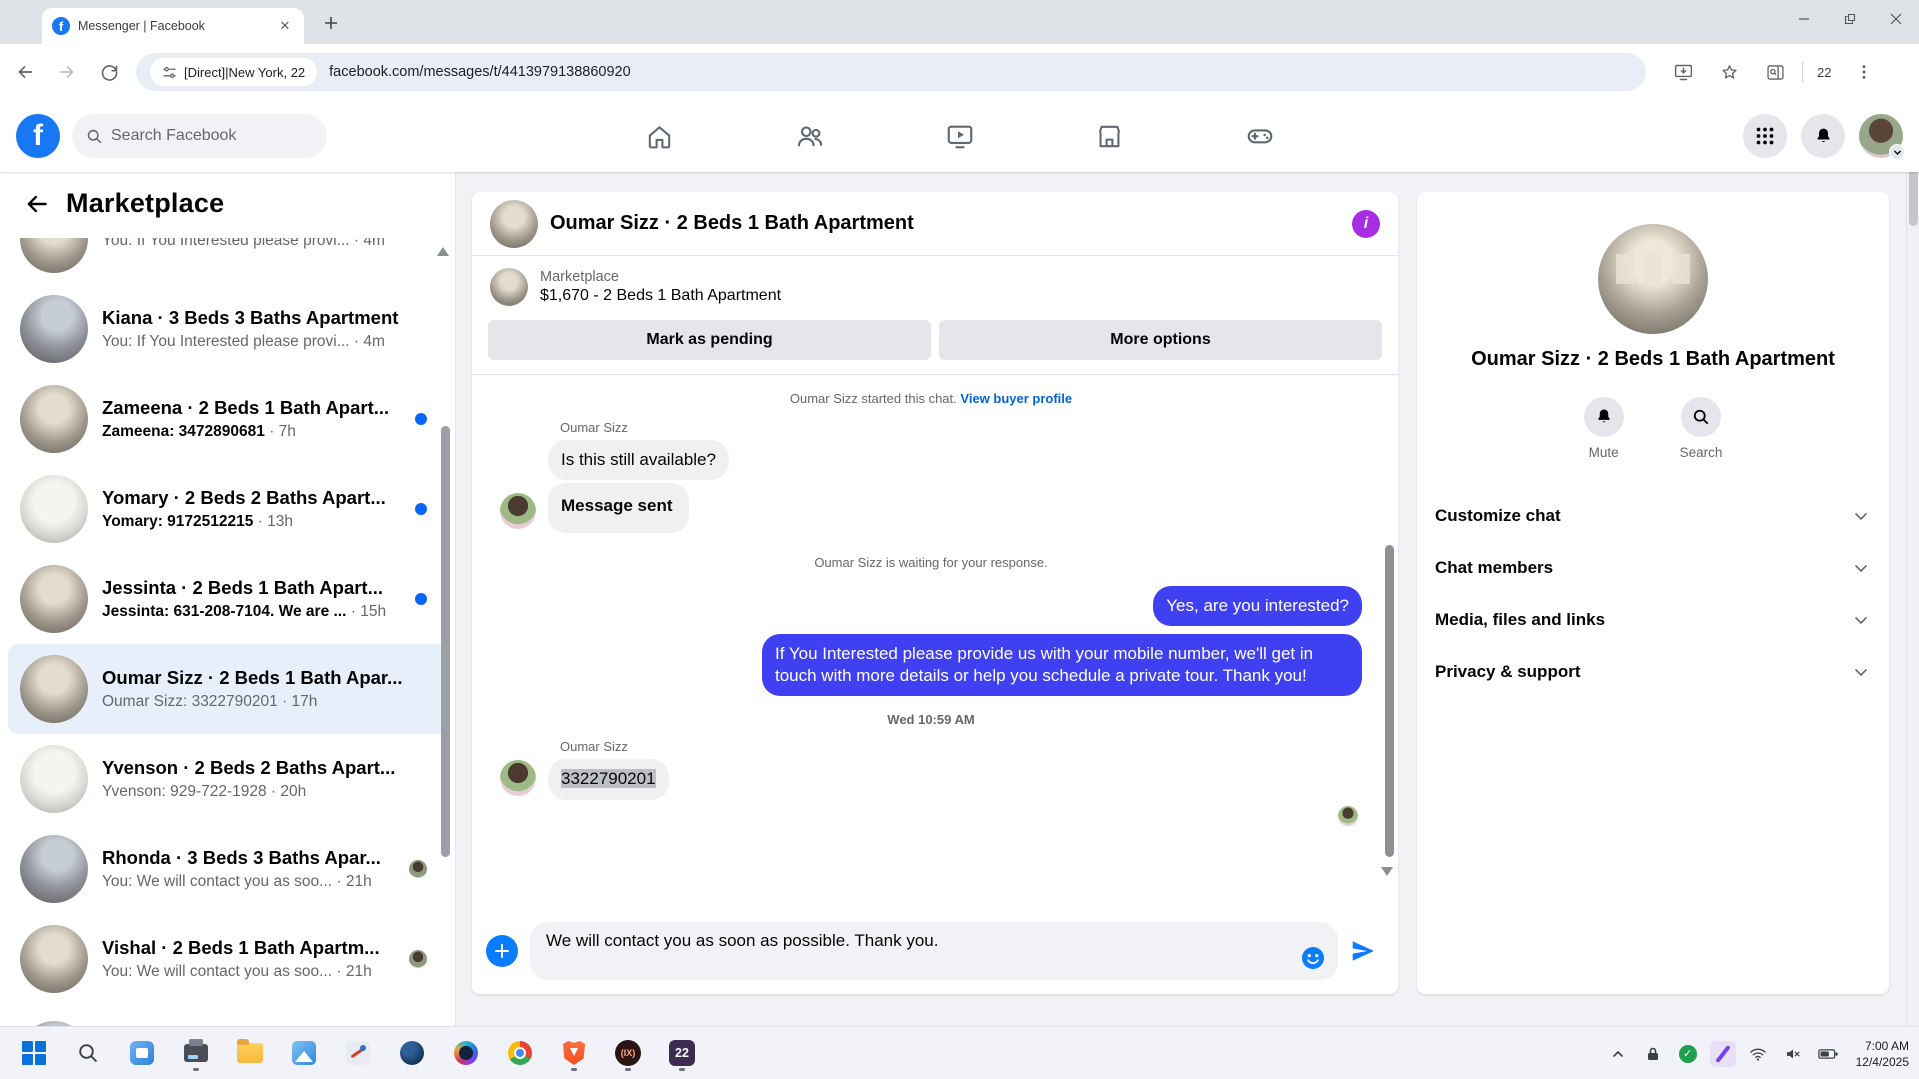  I want to click on nav-gaming-tab, so click(1260, 136).